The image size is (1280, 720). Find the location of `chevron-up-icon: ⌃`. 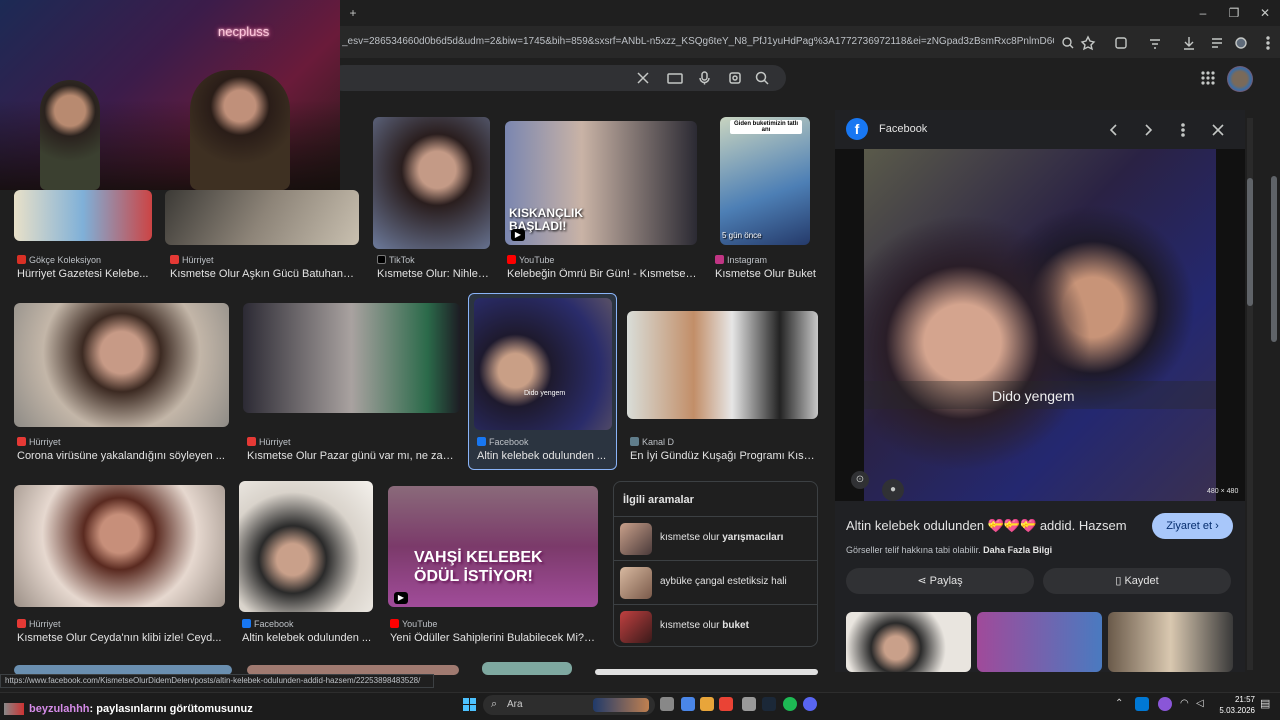

chevron-up-icon: ⌃ is located at coordinates (1119, 703).